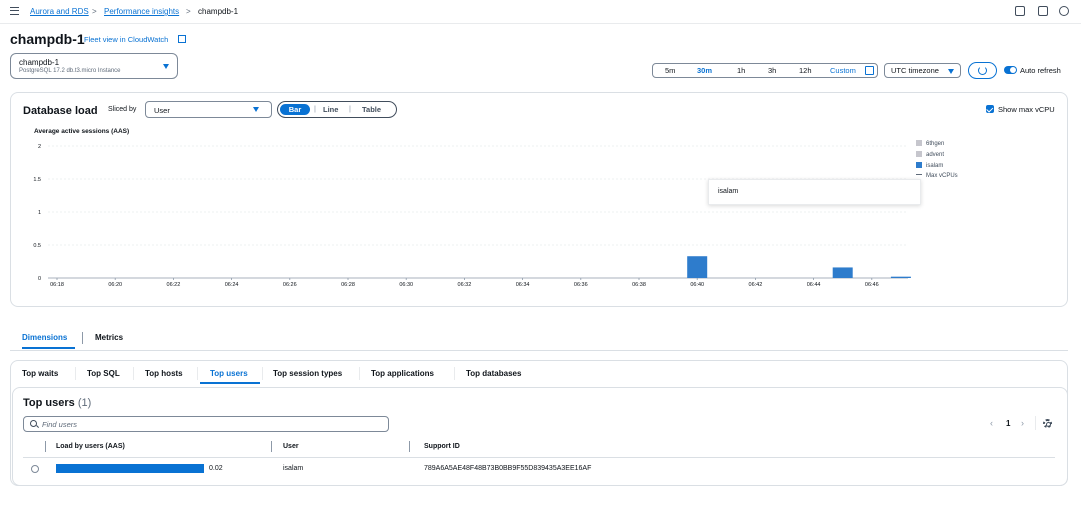 The width and height of the screenshot is (1081, 505). What do you see at coordinates (164, 373) in the screenshot?
I see `tab-top-hosts: Top hosts` at bounding box center [164, 373].